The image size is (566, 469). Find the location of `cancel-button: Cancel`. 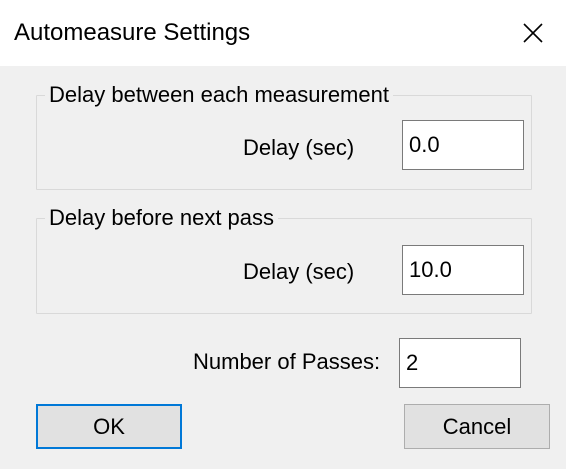

cancel-button: Cancel is located at coordinates (477, 426).